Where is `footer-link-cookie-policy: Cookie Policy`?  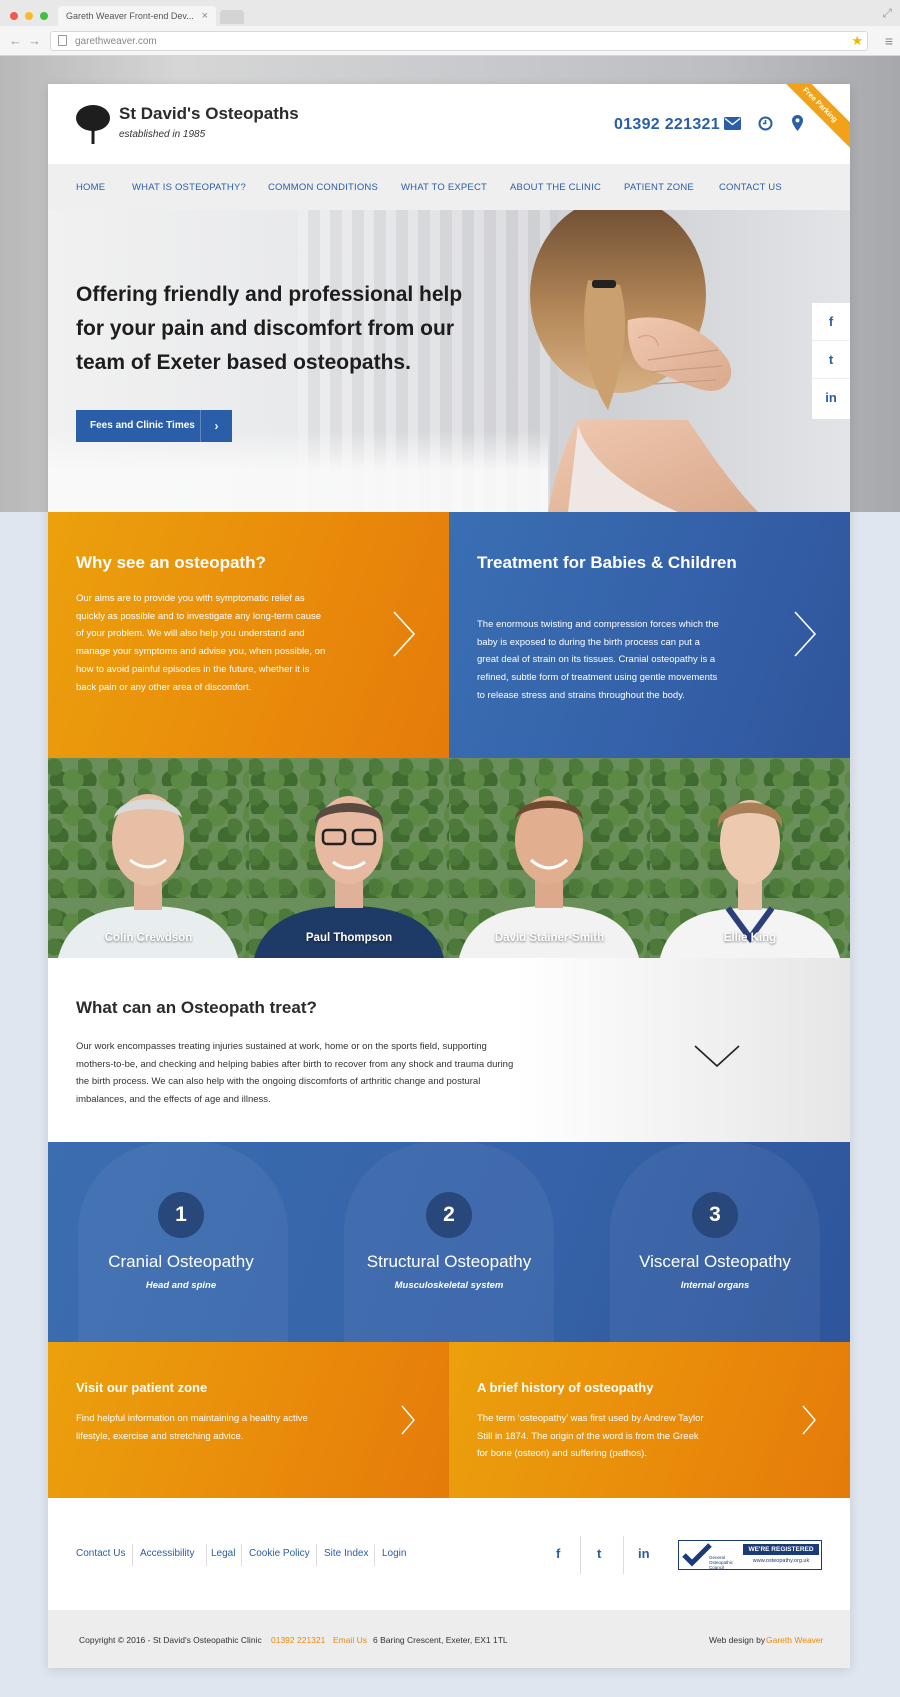
footer-link-cookie-policy: Cookie Policy is located at coordinates (279, 1553).